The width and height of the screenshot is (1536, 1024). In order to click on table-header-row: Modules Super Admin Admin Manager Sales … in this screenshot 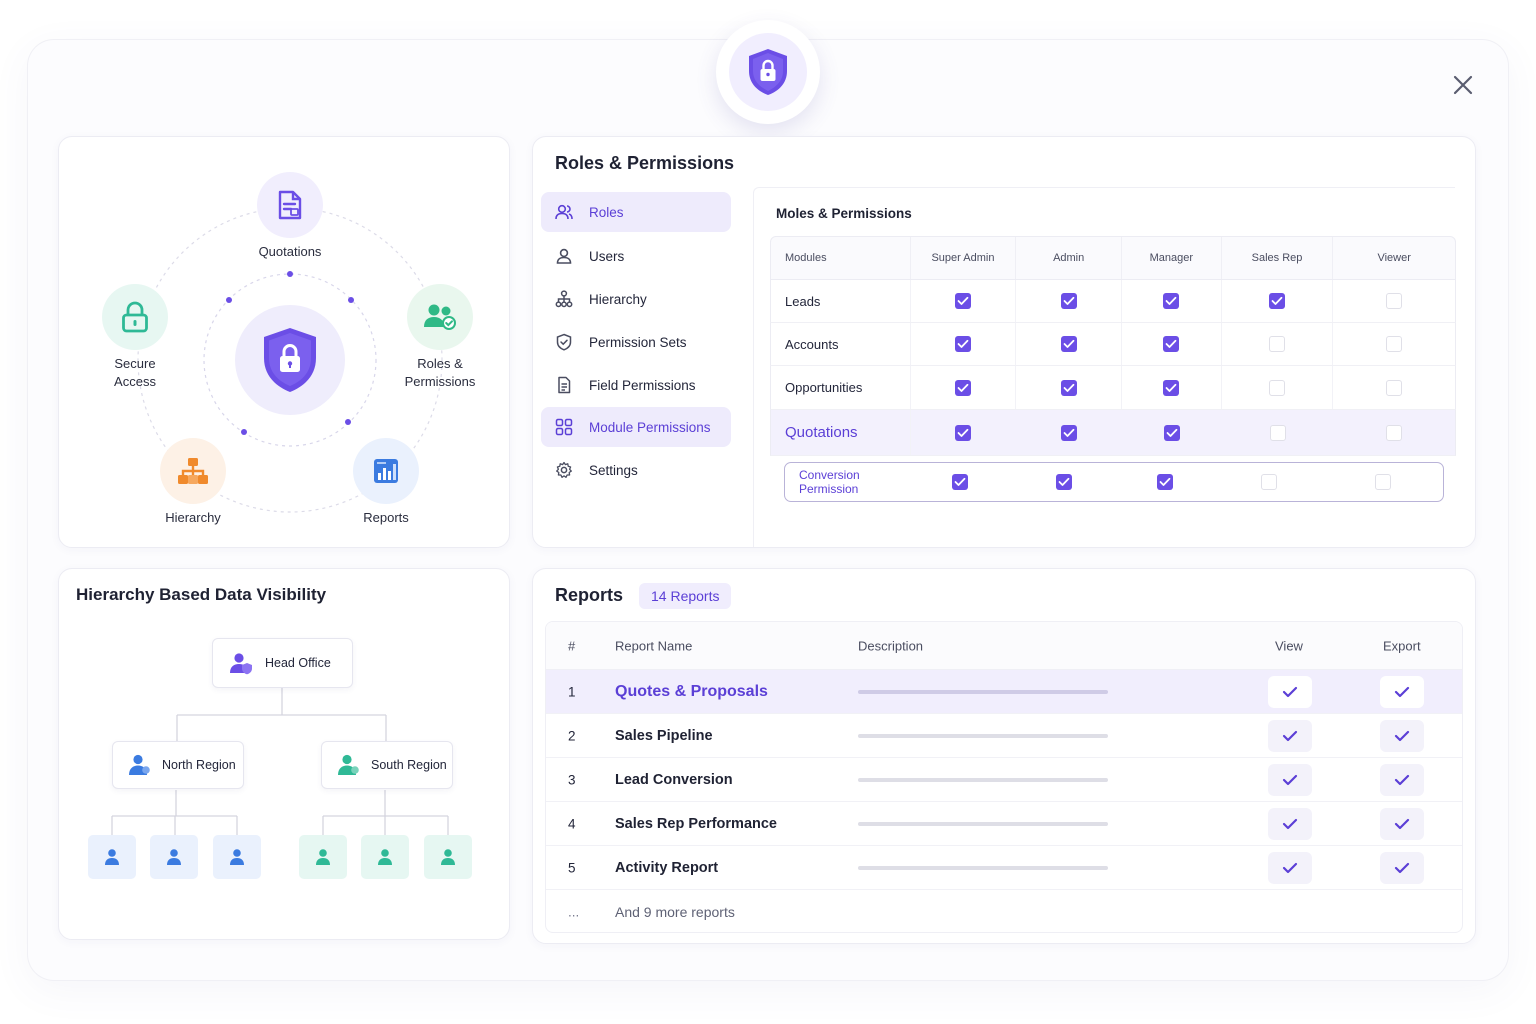, I will do `click(1113, 258)`.